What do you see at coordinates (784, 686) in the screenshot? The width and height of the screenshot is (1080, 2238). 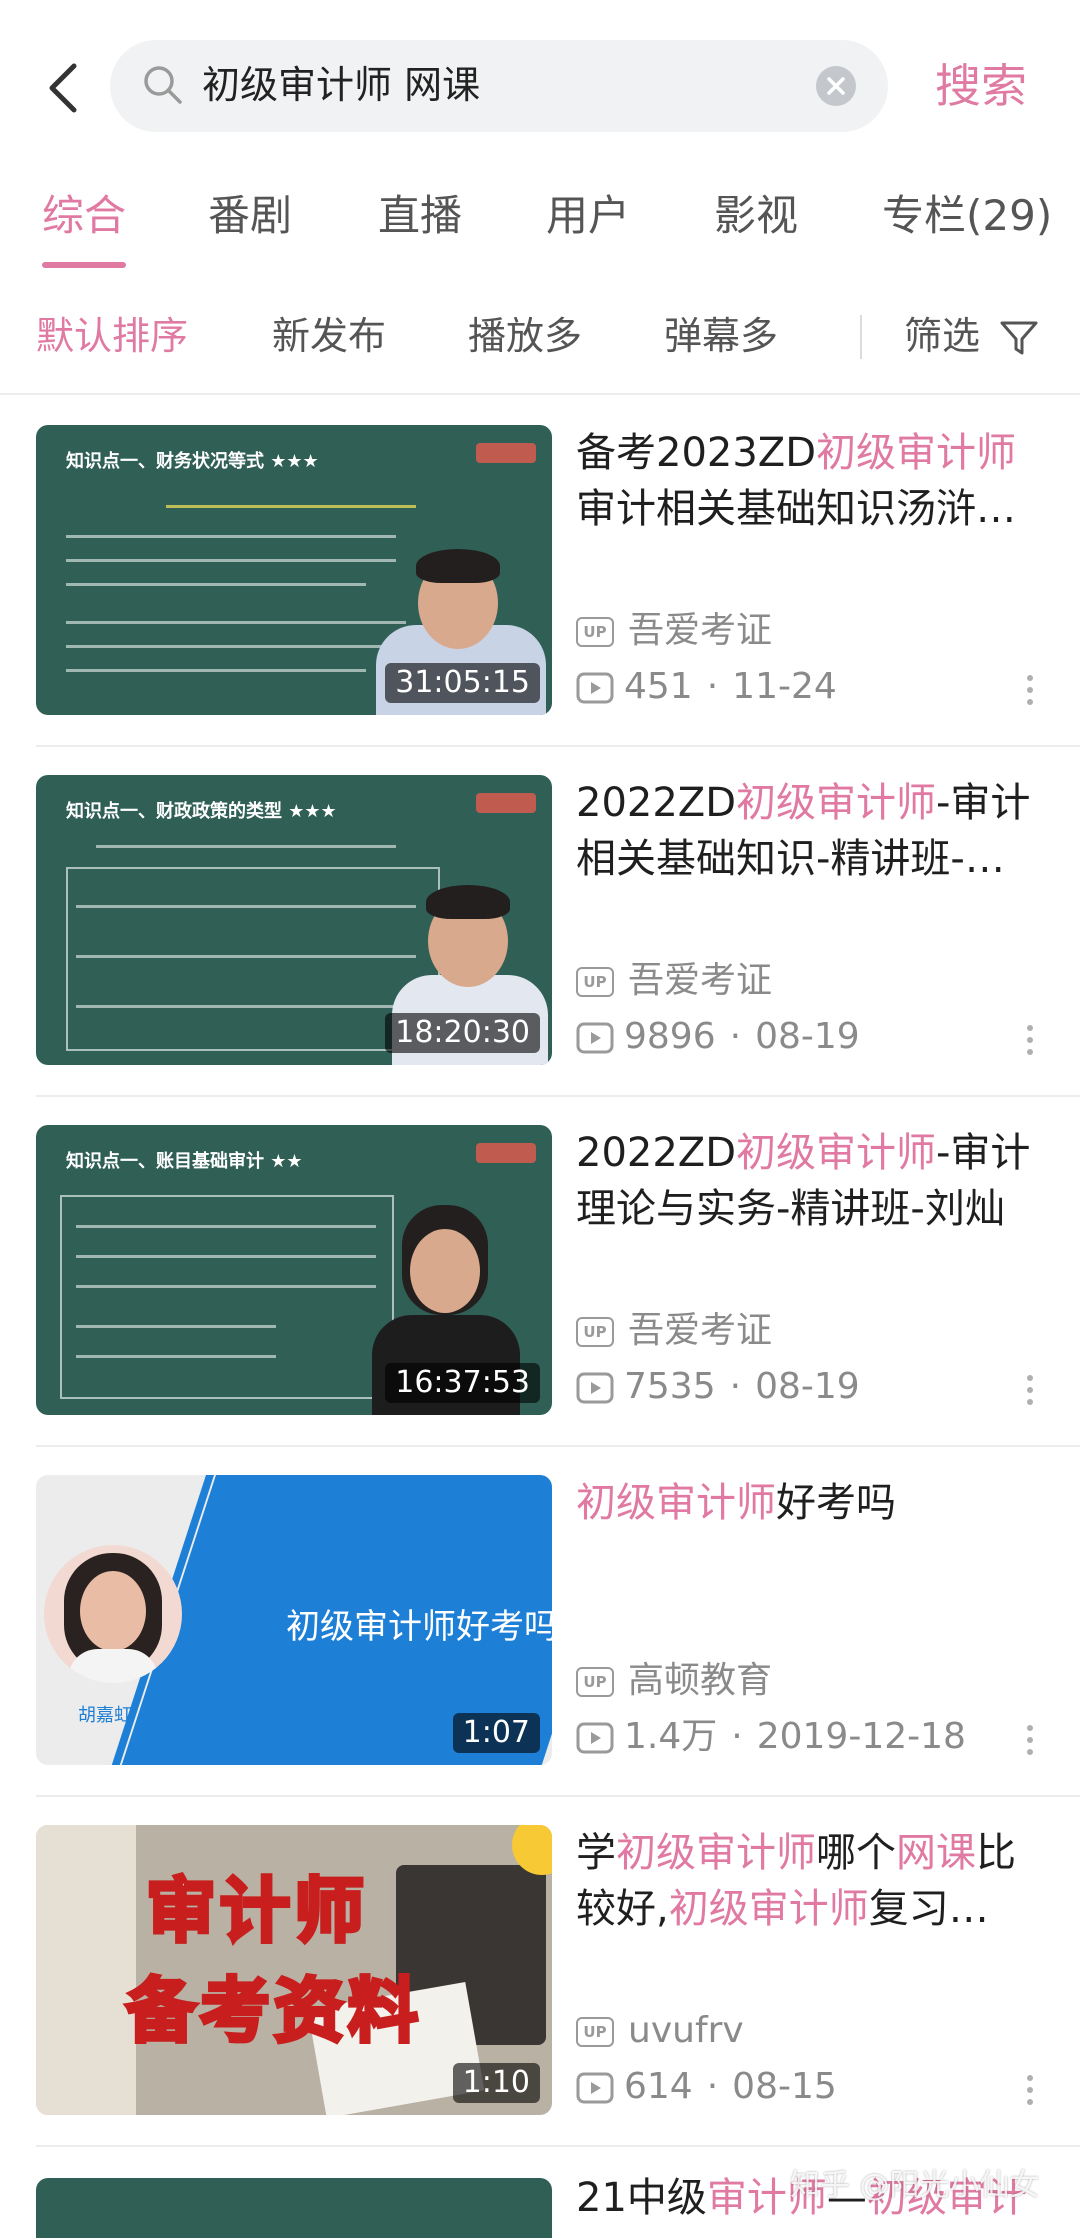 I see `publish-date: 11-24` at bounding box center [784, 686].